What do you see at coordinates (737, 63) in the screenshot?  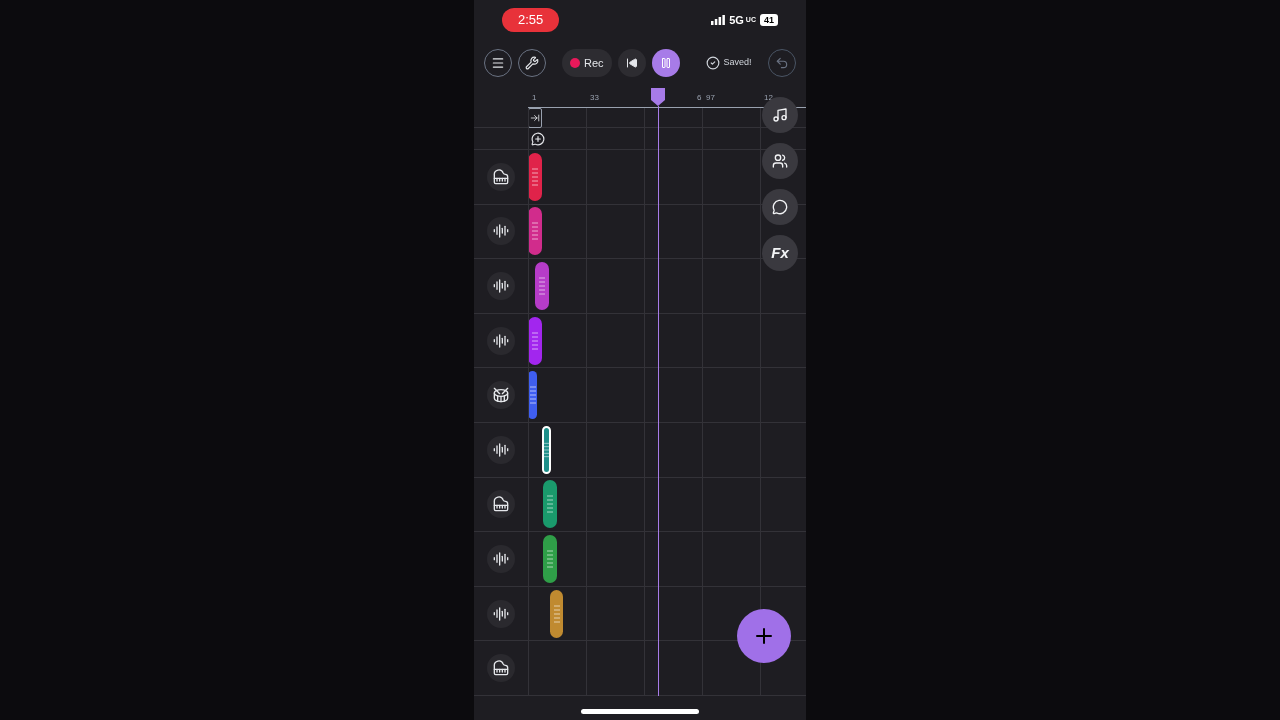 I see `save-status: Saved!` at bounding box center [737, 63].